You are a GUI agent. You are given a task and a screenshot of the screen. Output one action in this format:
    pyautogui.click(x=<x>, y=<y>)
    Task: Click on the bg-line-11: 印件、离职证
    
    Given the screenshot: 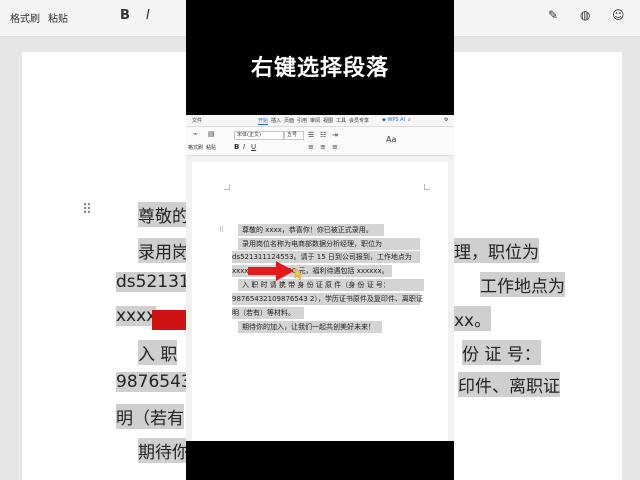 What is the action you would take?
    pyautogui.click(x=509, y=384)
    